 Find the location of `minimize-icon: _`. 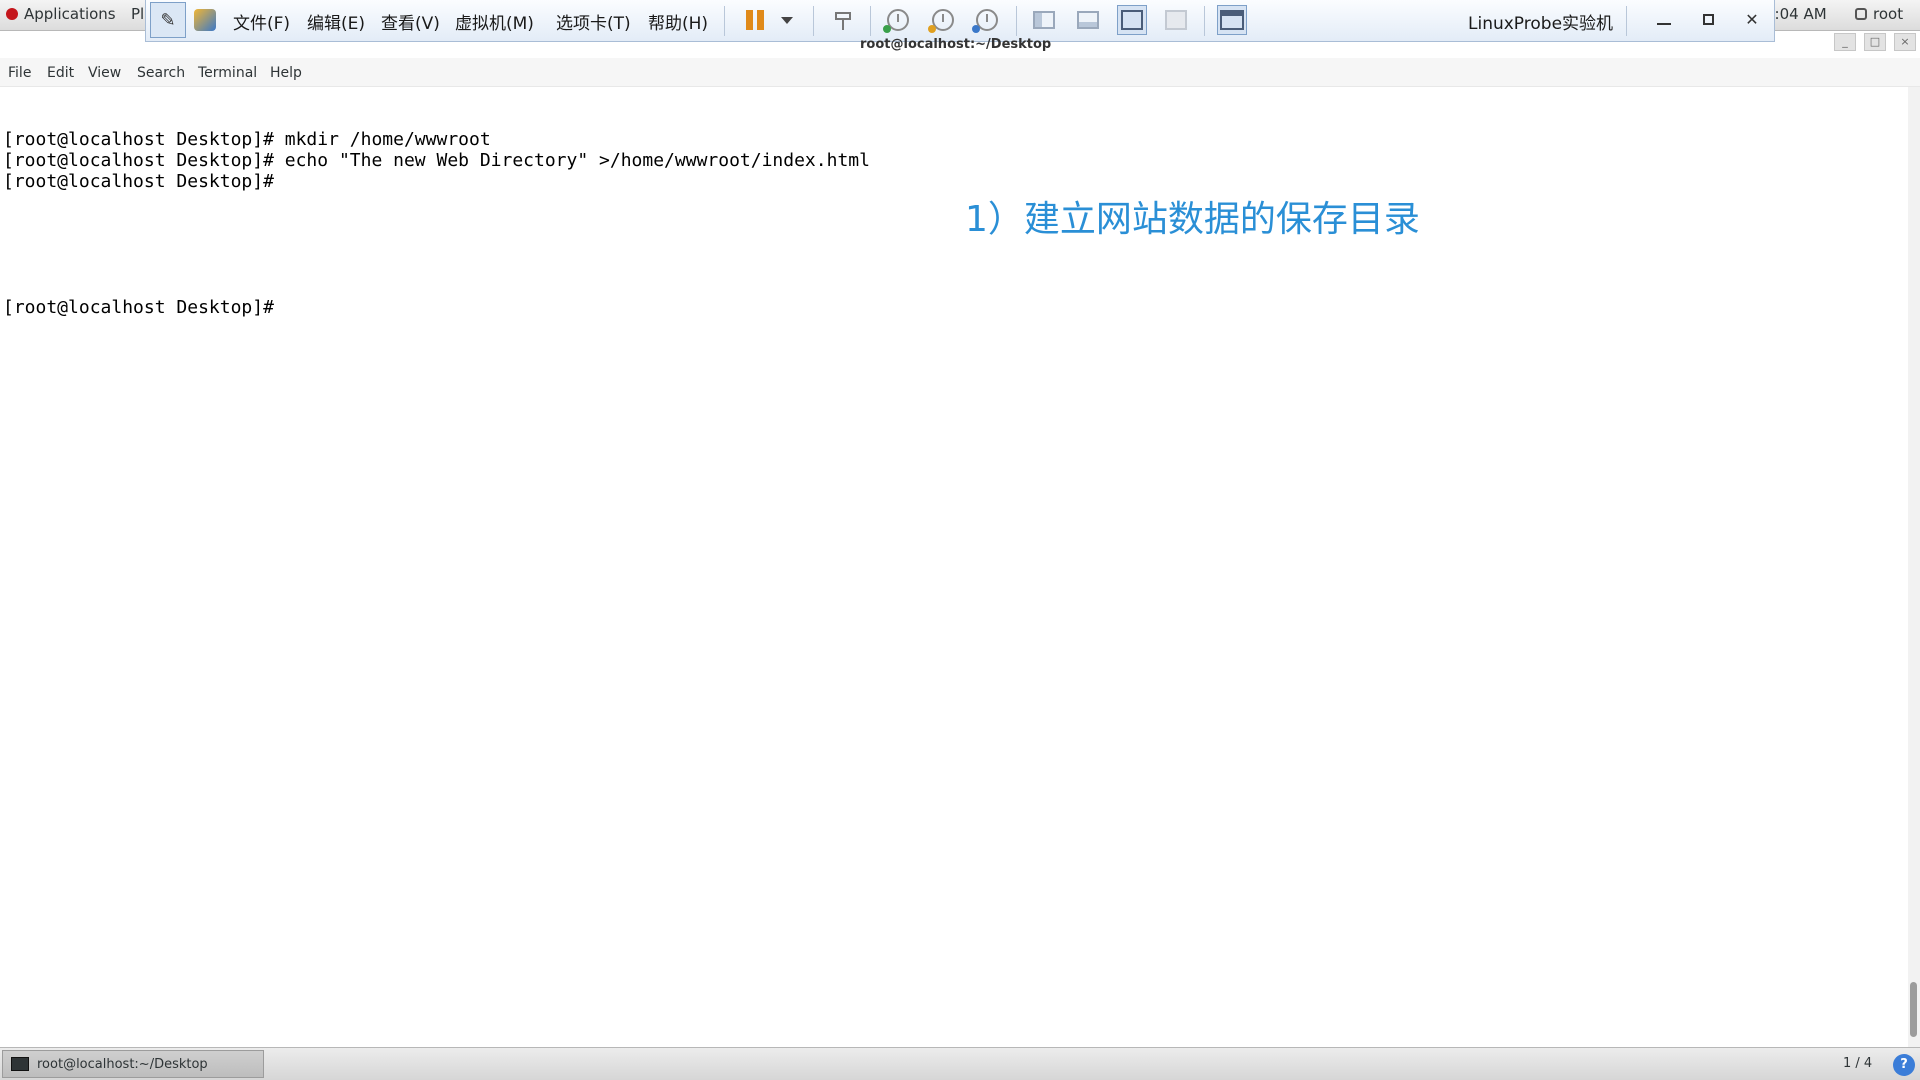

minimize-icon: _ is located at coordinates (1845, 41).